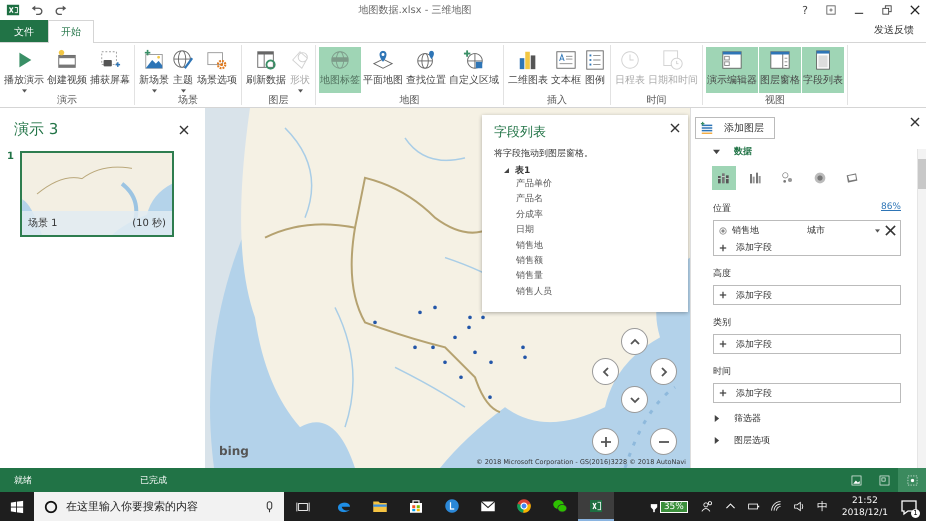 This screenshot has height=521, width=926. Describe the element at coordinates (415, 10) in the screenshot. I see `window-title: 地图数据.xlsx - 三维地图` at that location.